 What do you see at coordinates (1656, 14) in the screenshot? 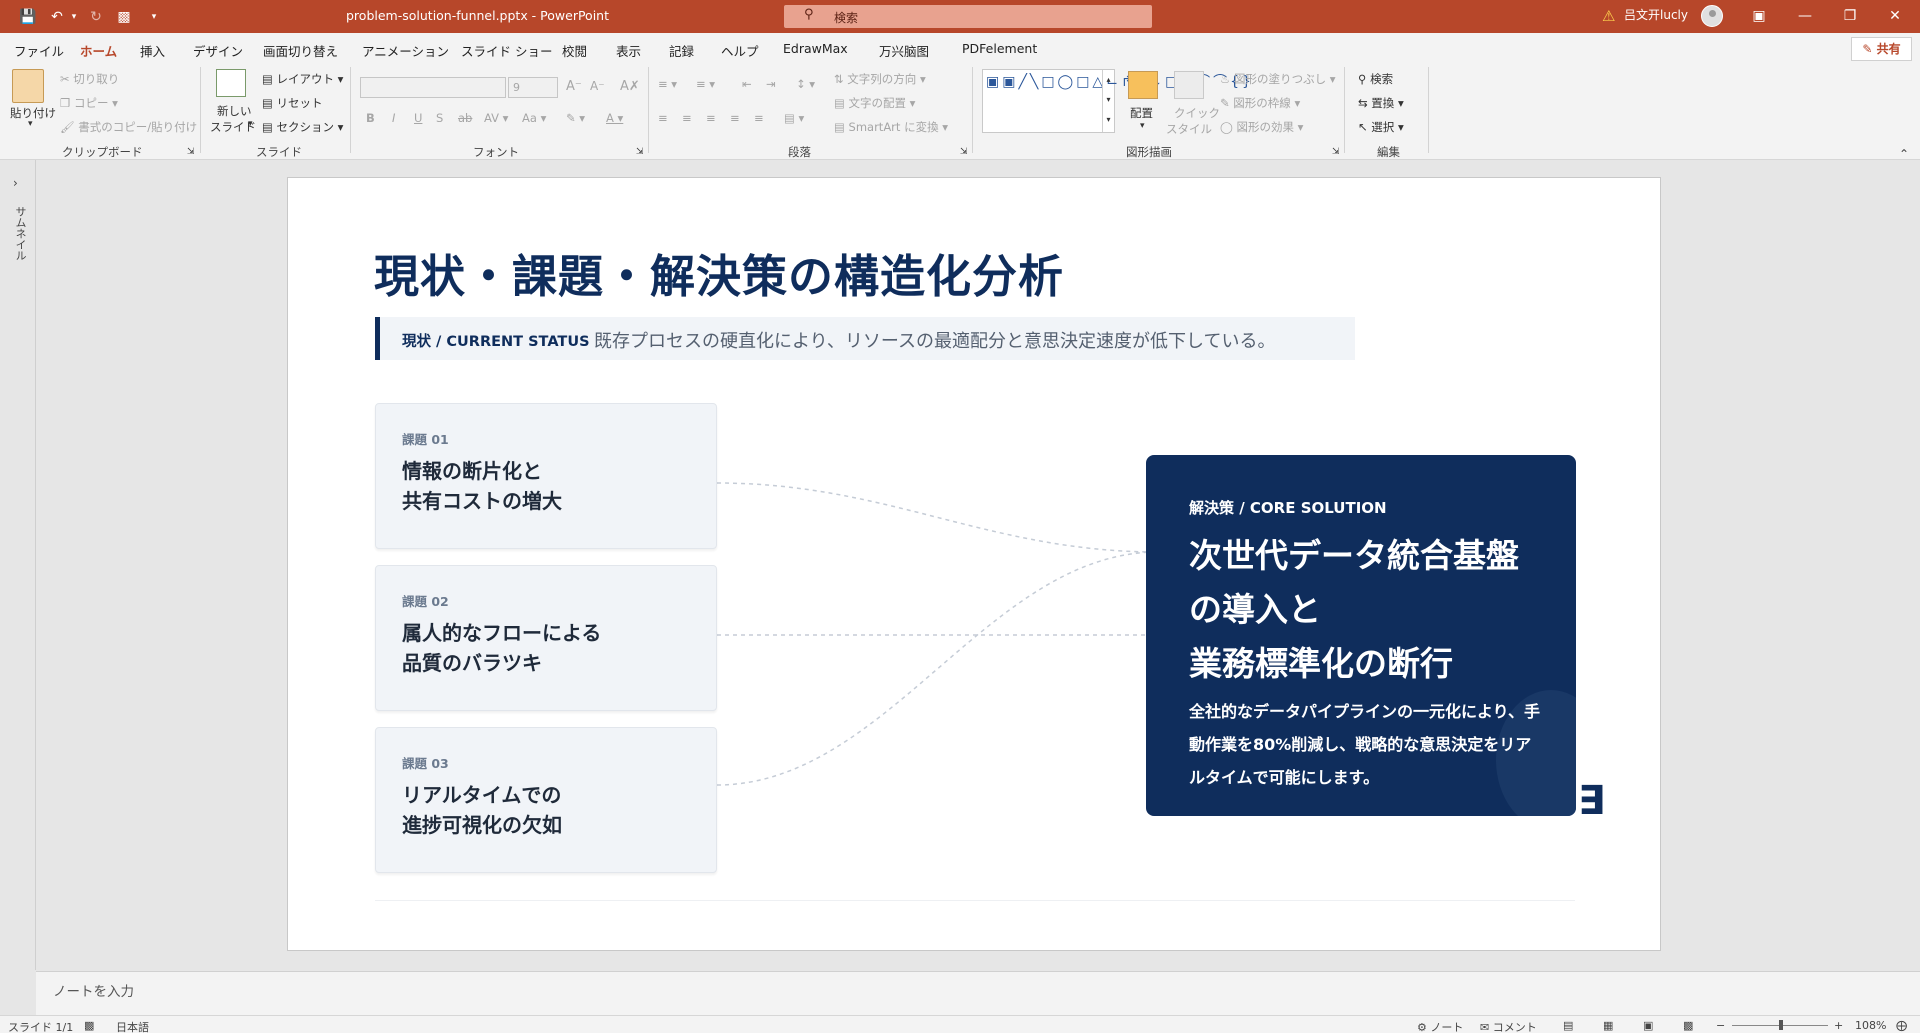
I see `user-name: 吕文开lucly` at bounding box center [1656, 14].